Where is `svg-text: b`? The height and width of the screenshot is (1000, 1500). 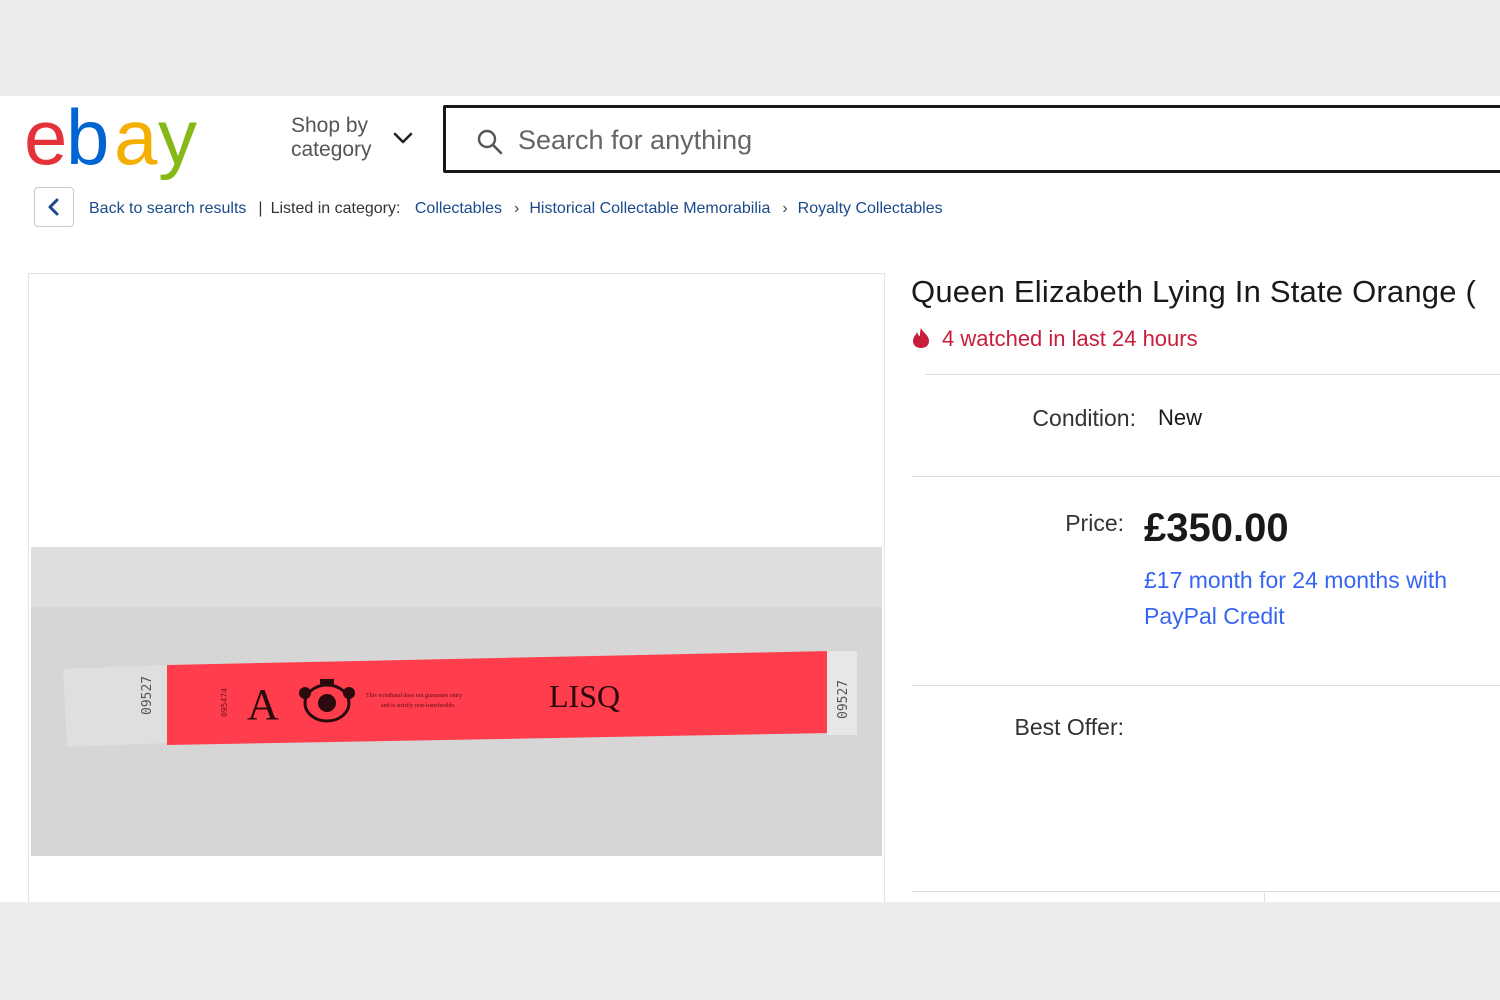 svg-text: b is located at coordinates (86, 139).